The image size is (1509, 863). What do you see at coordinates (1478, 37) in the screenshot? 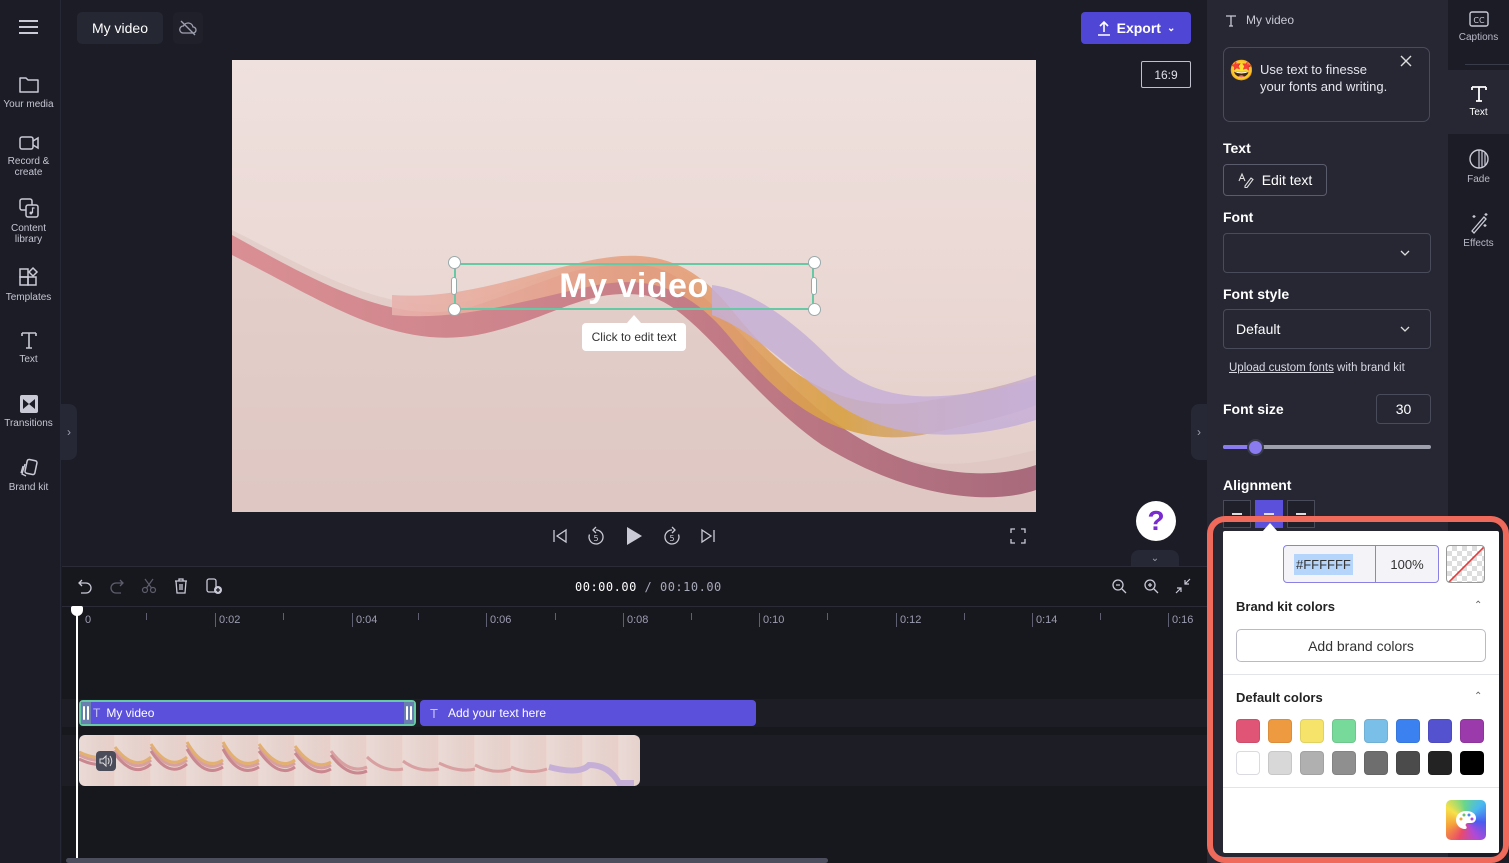
I see `tab-captions: CC Captions` at bounding box center [1478, 37].